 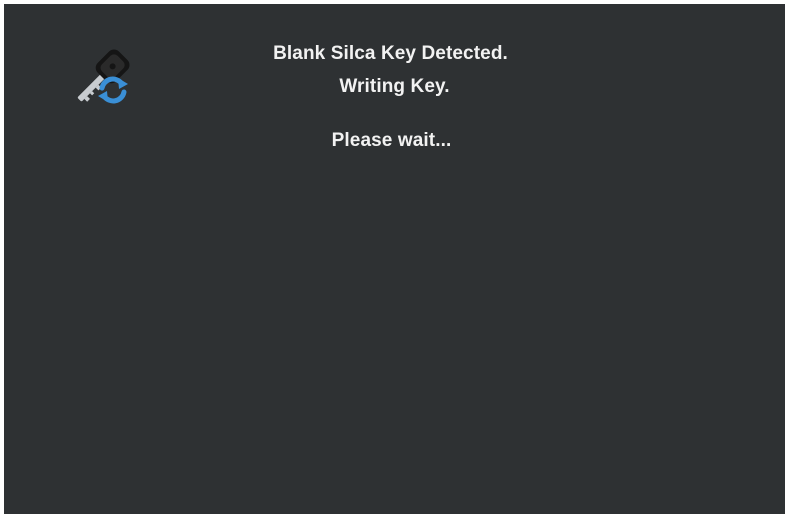 I want to click on status-message-writing: Writing Key., so click(x=394, y=86).